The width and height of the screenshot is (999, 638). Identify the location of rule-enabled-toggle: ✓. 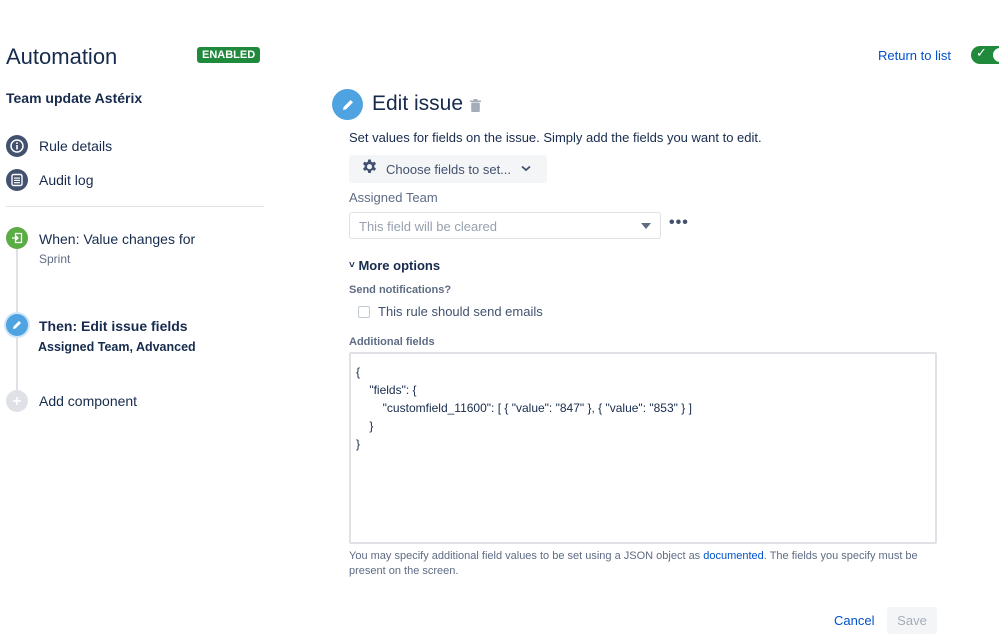
(985, 54).